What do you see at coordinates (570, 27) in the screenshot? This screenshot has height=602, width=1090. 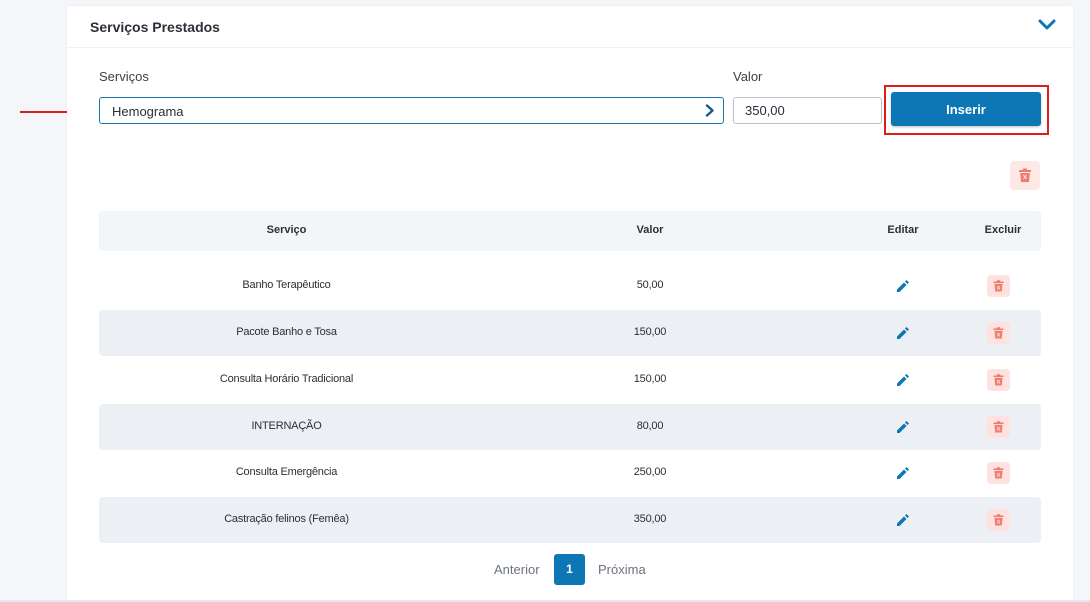 I see `card-header: Serviços Prestados` at bounding box center [570, 27].